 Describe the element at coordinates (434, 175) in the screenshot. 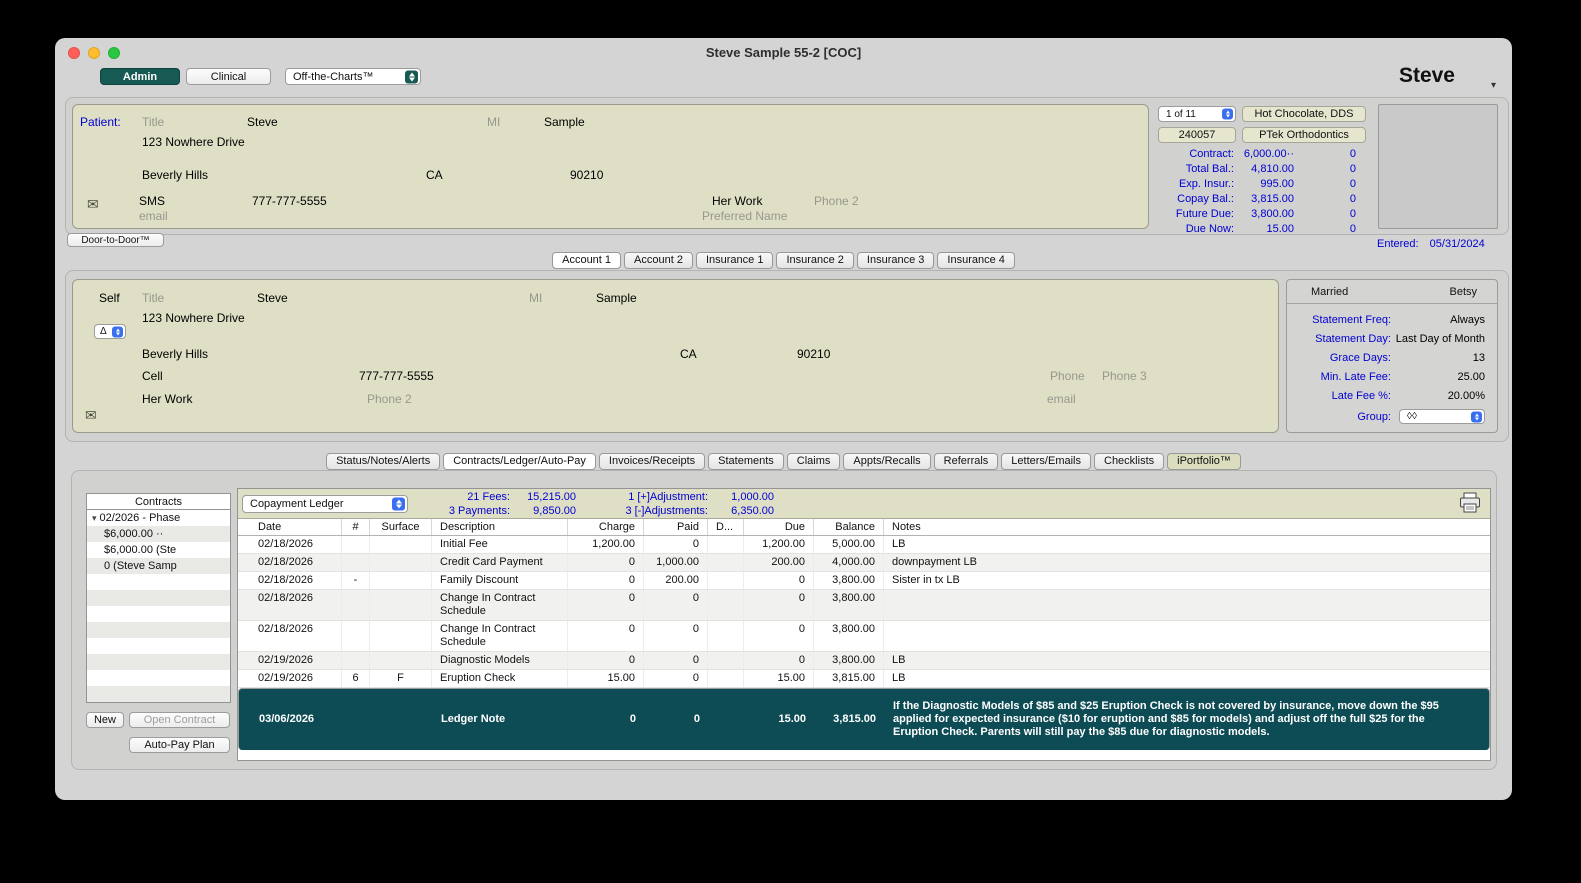

I see `patient-state-field: CA` at that location.